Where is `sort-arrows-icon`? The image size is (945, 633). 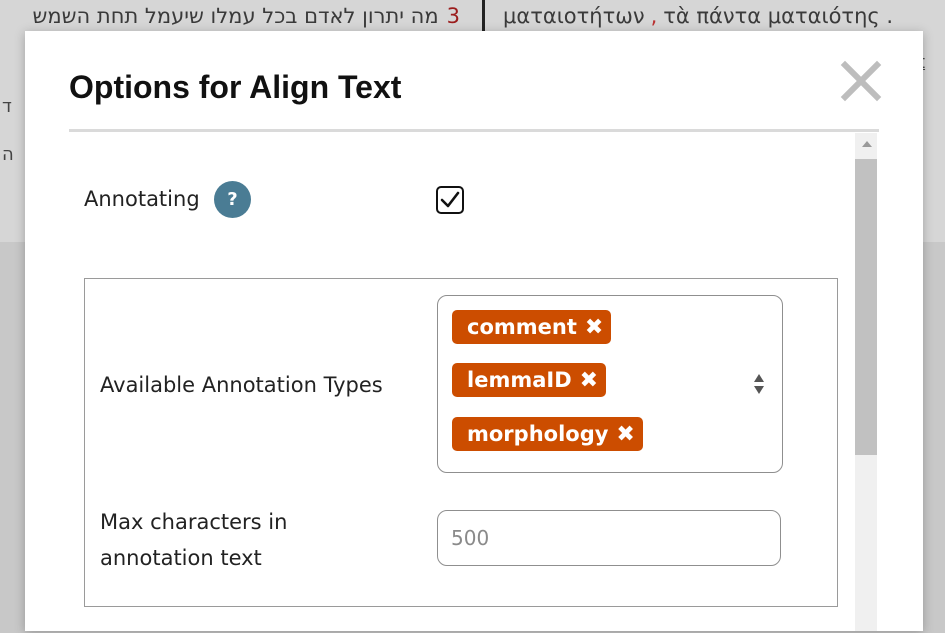
sort-arrows-icon is located at coordinates (759, 384).